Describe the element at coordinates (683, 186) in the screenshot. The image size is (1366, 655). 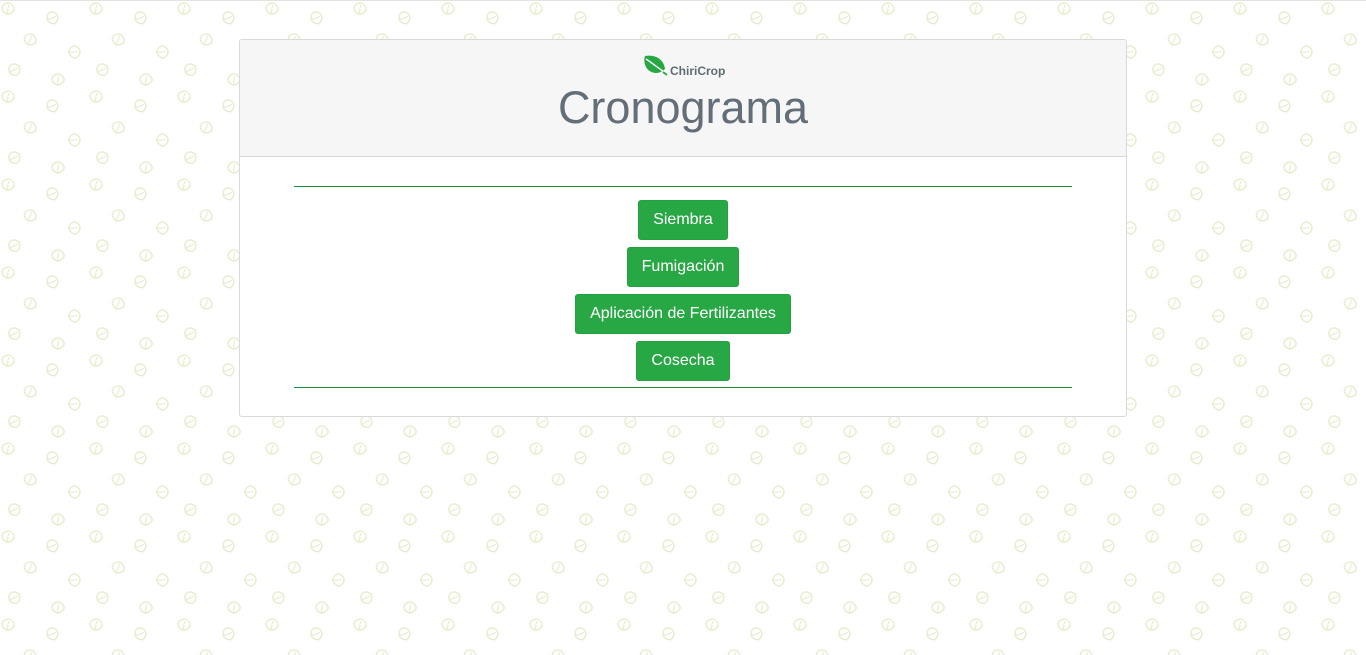
I see `top-divider` at that location.